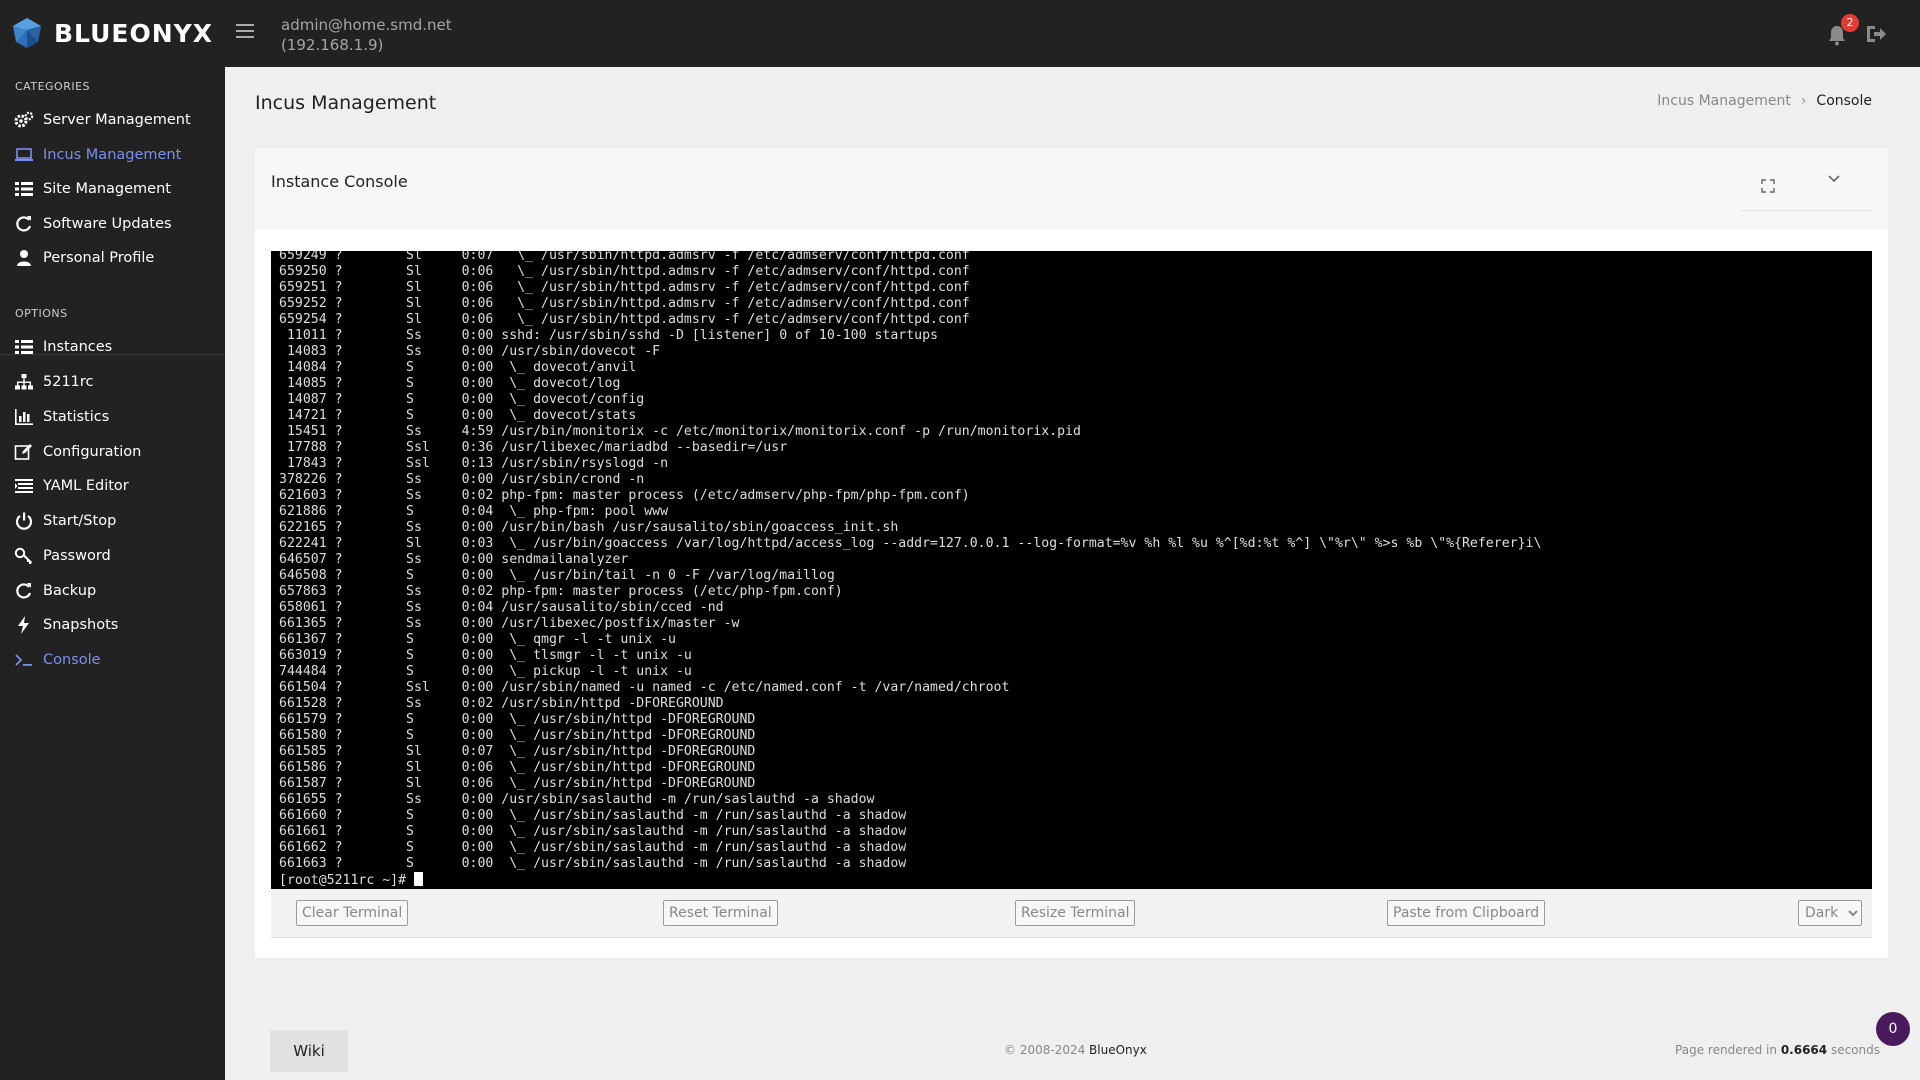 The image size is (1920, 1080). What do you see at coordinates (418, 879) in the screenshot?
I see `terminal-cursor` at bounding box center [418, 879].